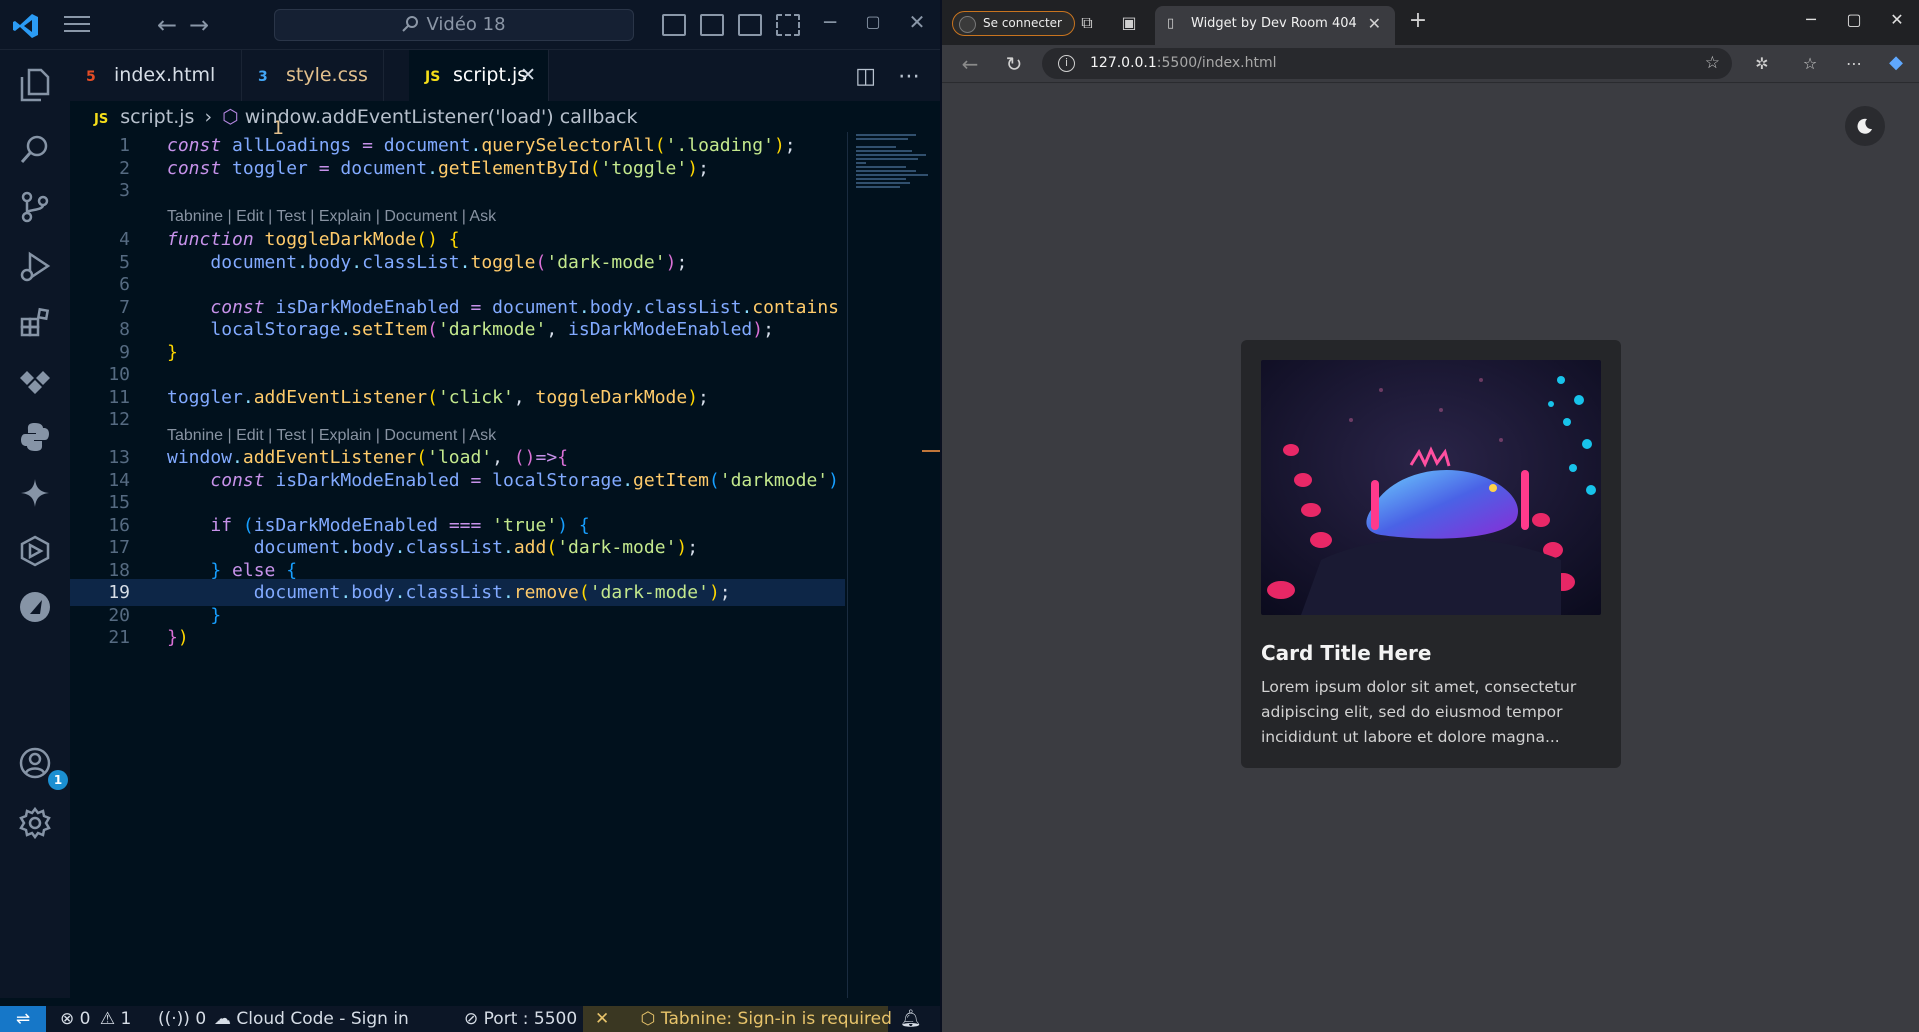 Image resolution: width=1919 pixels, height=1032 pixels. What do you see at coordinates (865, 76) in the screenshot?
I see `split-editor-icon: ◫` at bounding box center [865, 76].